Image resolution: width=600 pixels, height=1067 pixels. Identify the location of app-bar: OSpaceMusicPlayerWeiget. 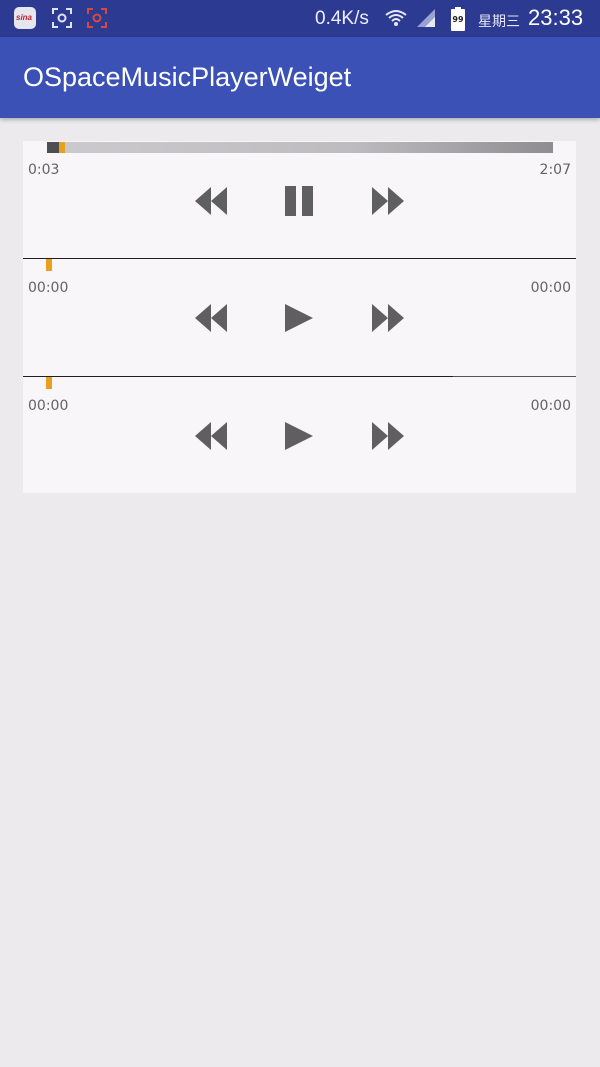
(300, 77).